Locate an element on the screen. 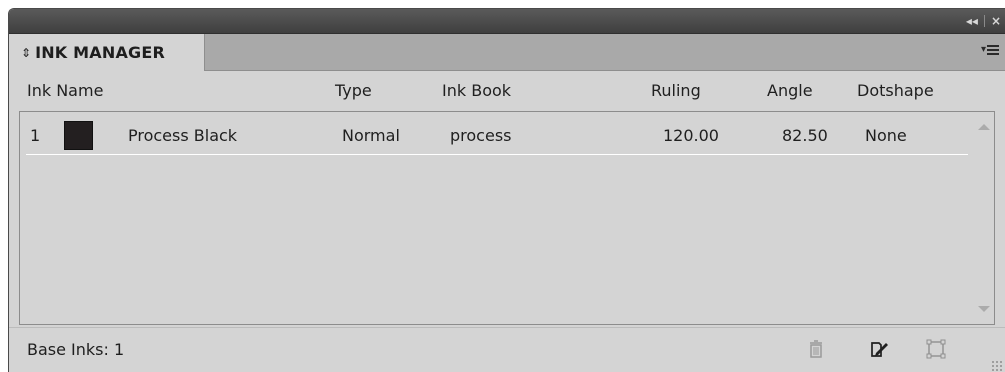 This screenshot has height=372, width=1005. cell-angle: 82.50 is located at coordinates (805, 135).